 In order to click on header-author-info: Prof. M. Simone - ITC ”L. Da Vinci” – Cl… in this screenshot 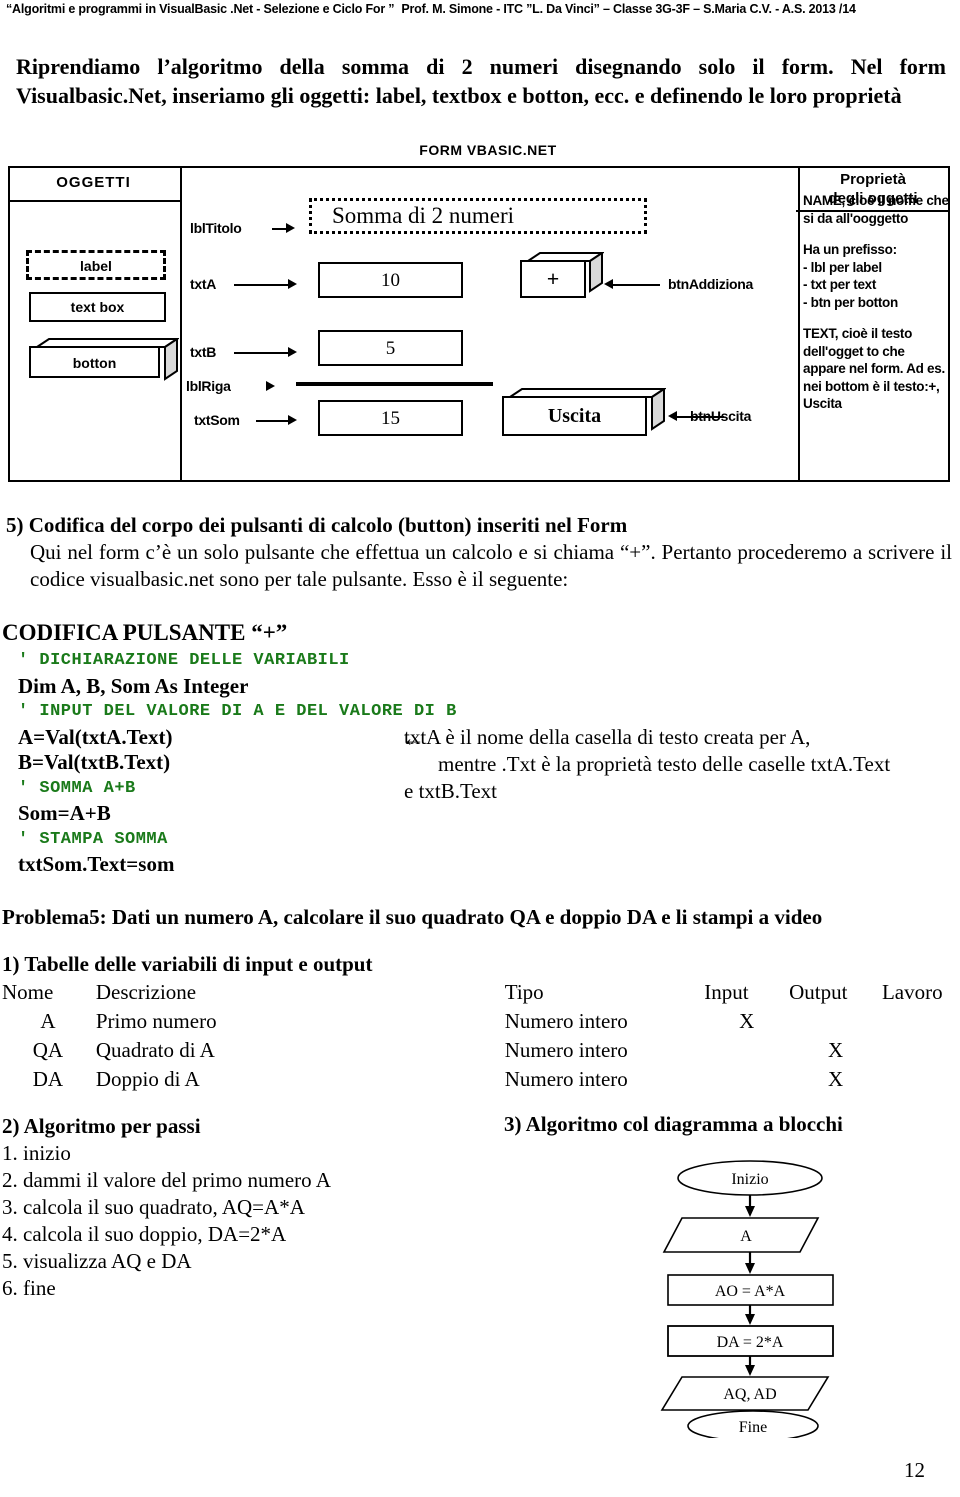, I will do `click(628, 9)`.